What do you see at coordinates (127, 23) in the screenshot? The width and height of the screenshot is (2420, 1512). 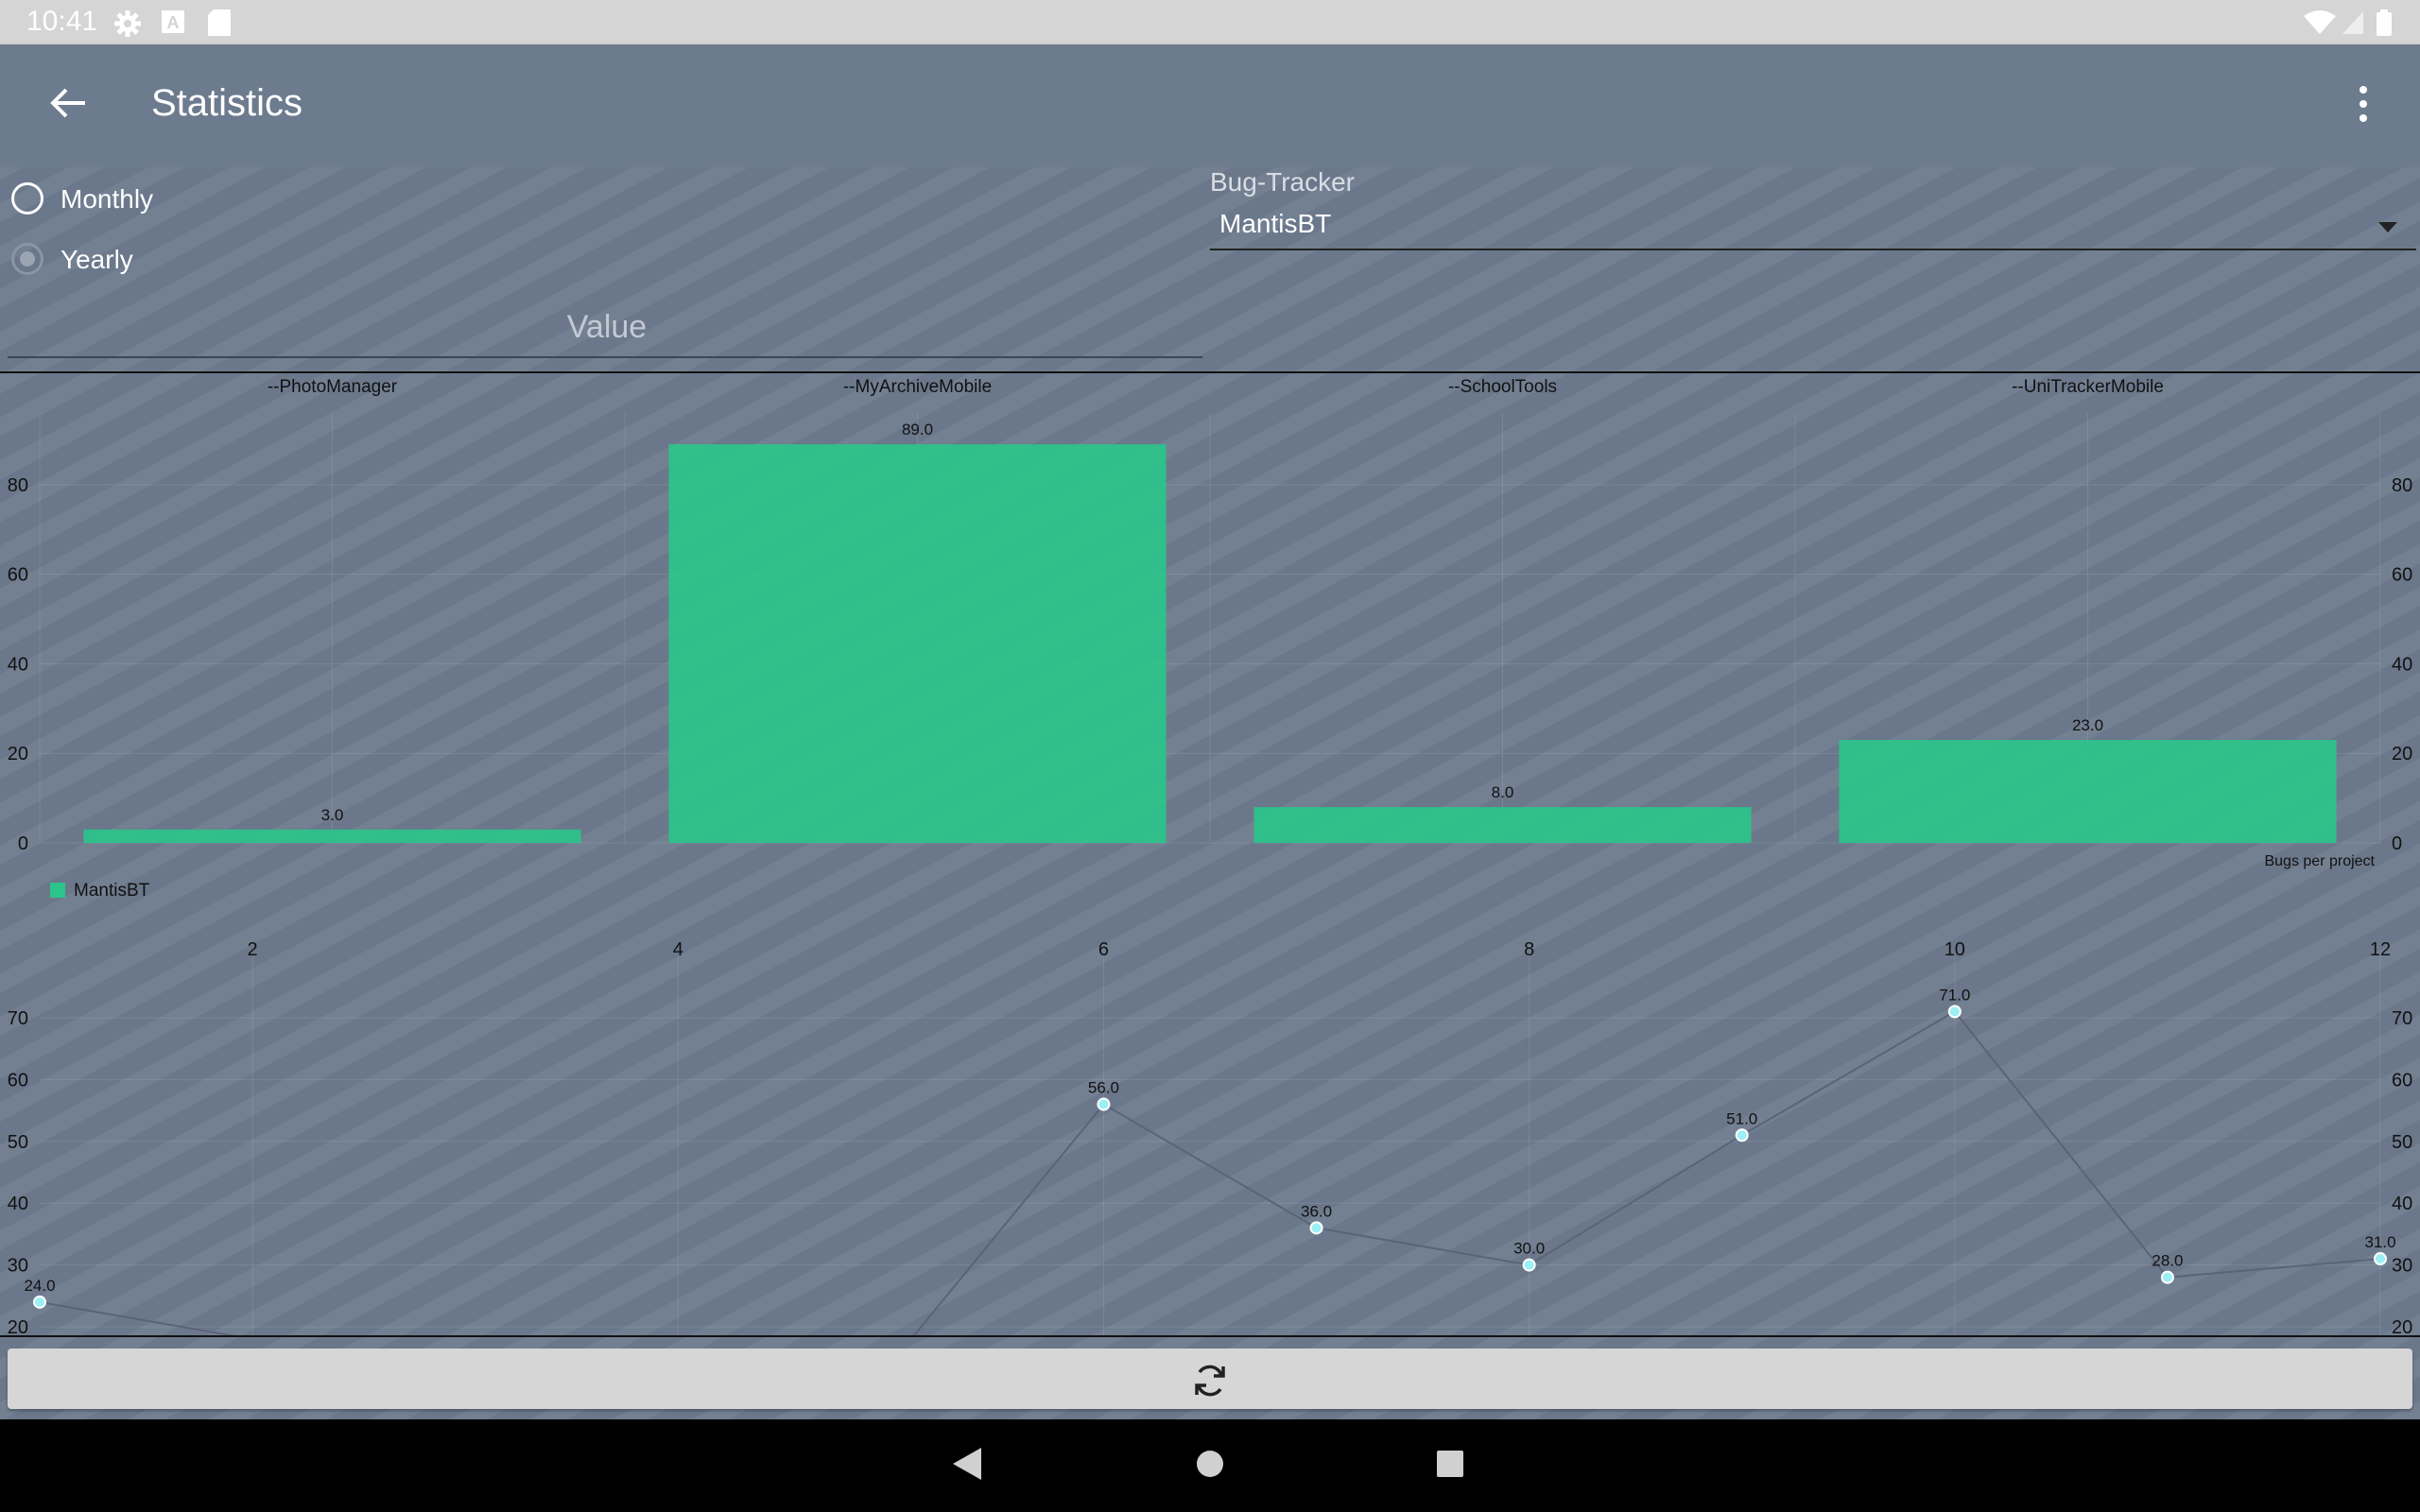 I see `settings-gear-icon` at bounding box center [127, 23].